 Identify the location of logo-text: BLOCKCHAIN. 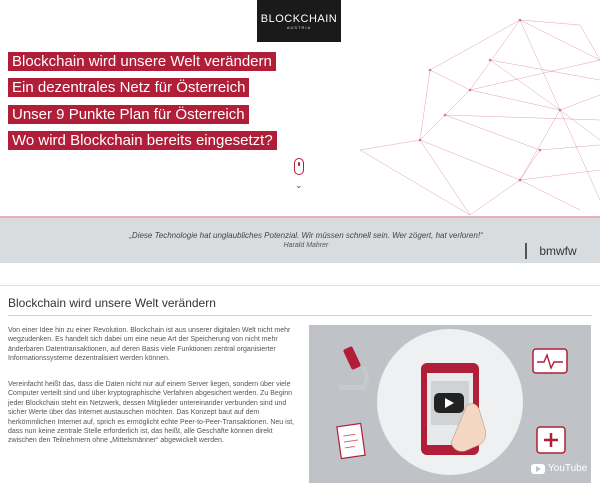
(299, 18).